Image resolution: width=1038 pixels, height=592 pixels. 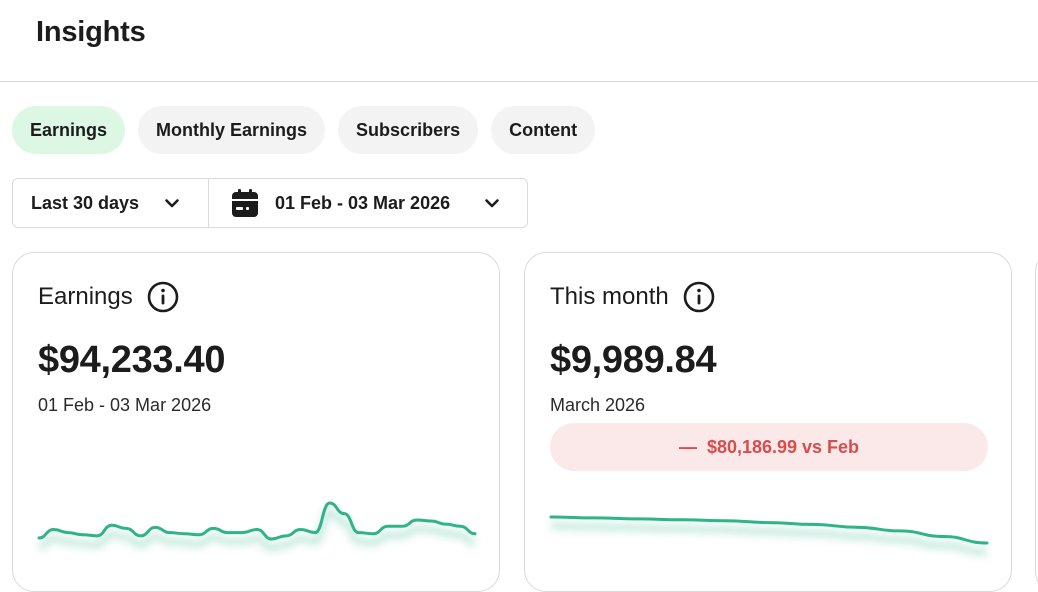 I want to click on change-vs-previous-month-badge: — $80,186.99 vs Feb, so click(x=769, y=447).